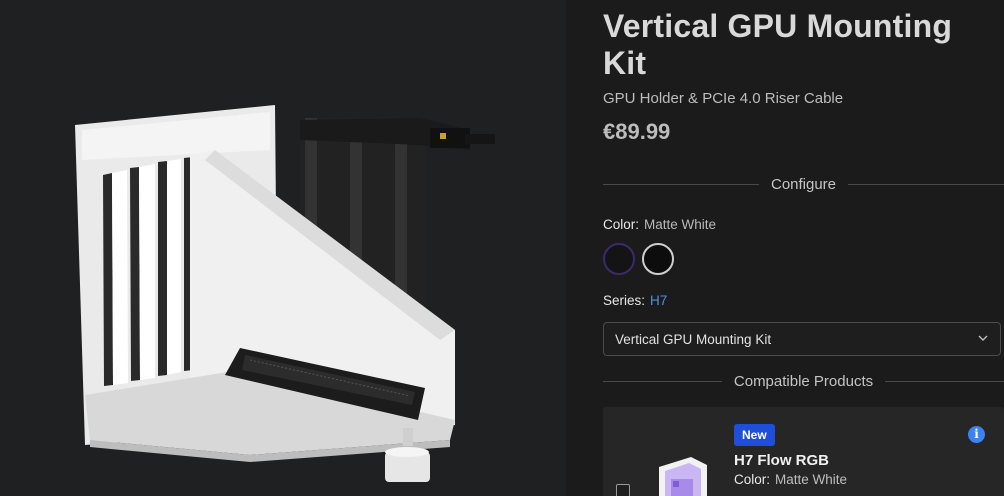 The width and height of the screenshot is (1004, 496). What do you see at coordinates (754, 435) in the screenshot?
I see `new-badge: New` at bounding box center [754, 435].